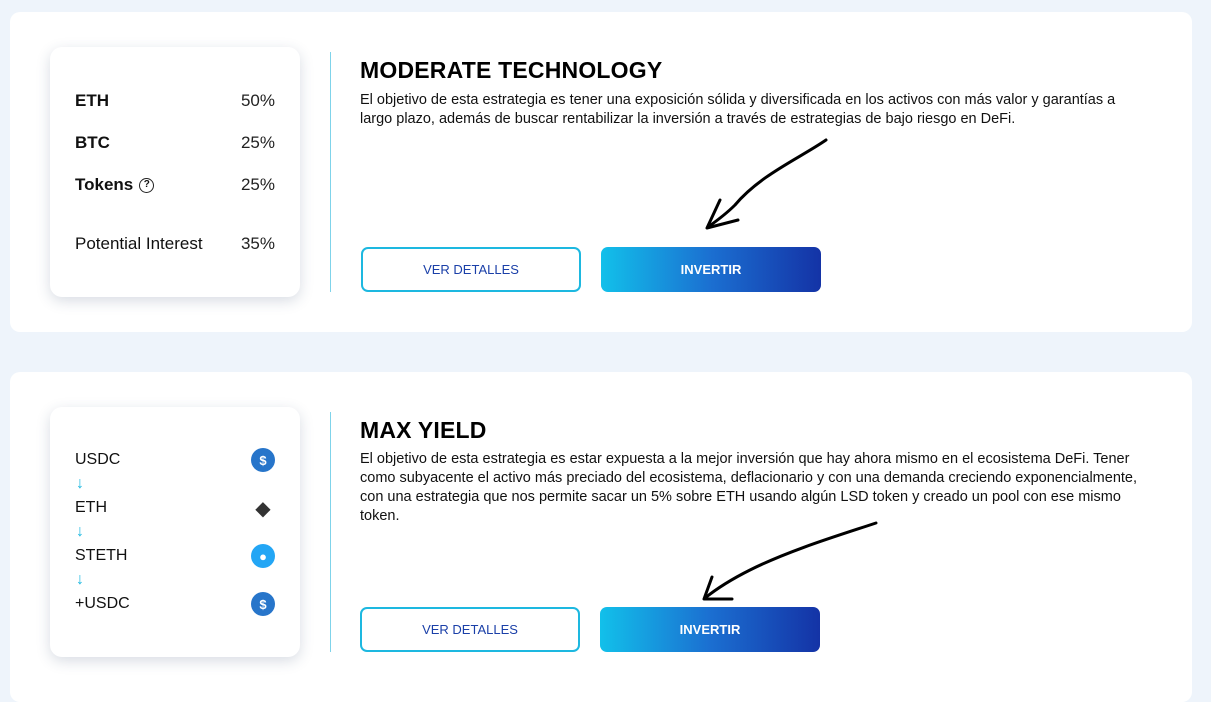 This screenshot has width=1211, height=702. What do you see at coordinates (92, 142) in the screenshot?
I see `allocation-label: BTC` at bounding box center [92, 142].